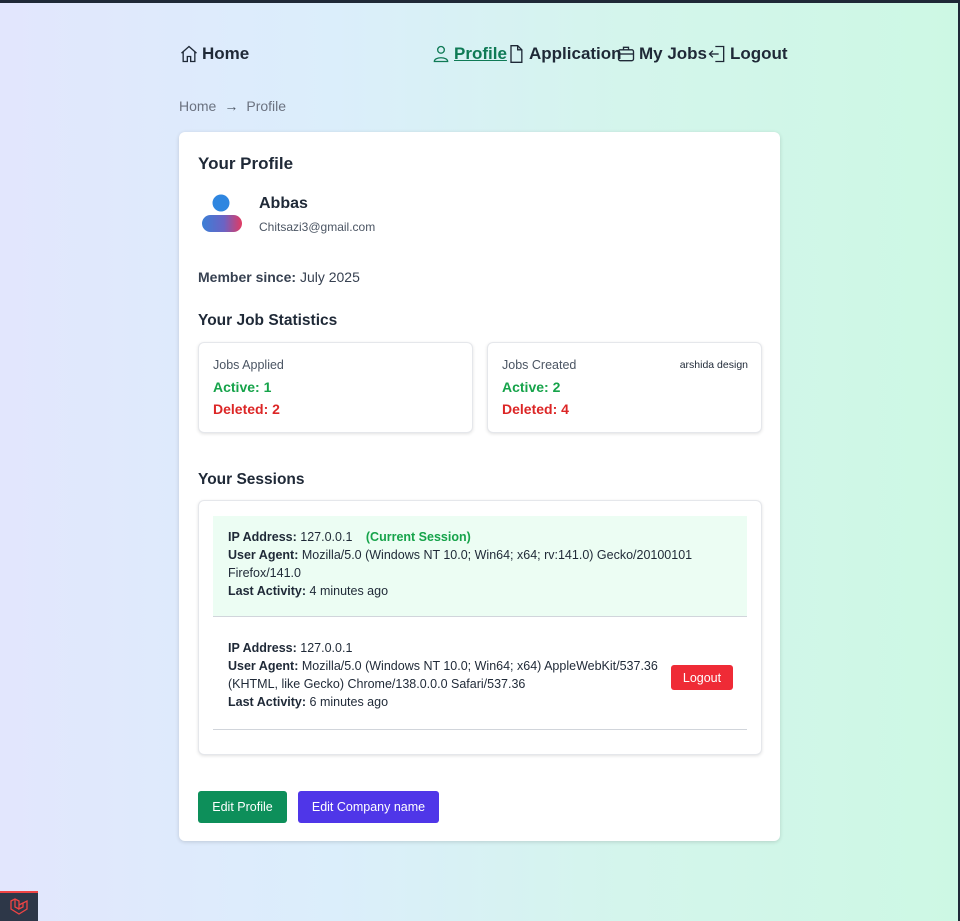 Image resolution: width=960 pixels, height=921 pixels. Describe the element at coordinates (317, 227) in the screenshot. I see `user-email: Chitsazi3@gmail.com` at that location.